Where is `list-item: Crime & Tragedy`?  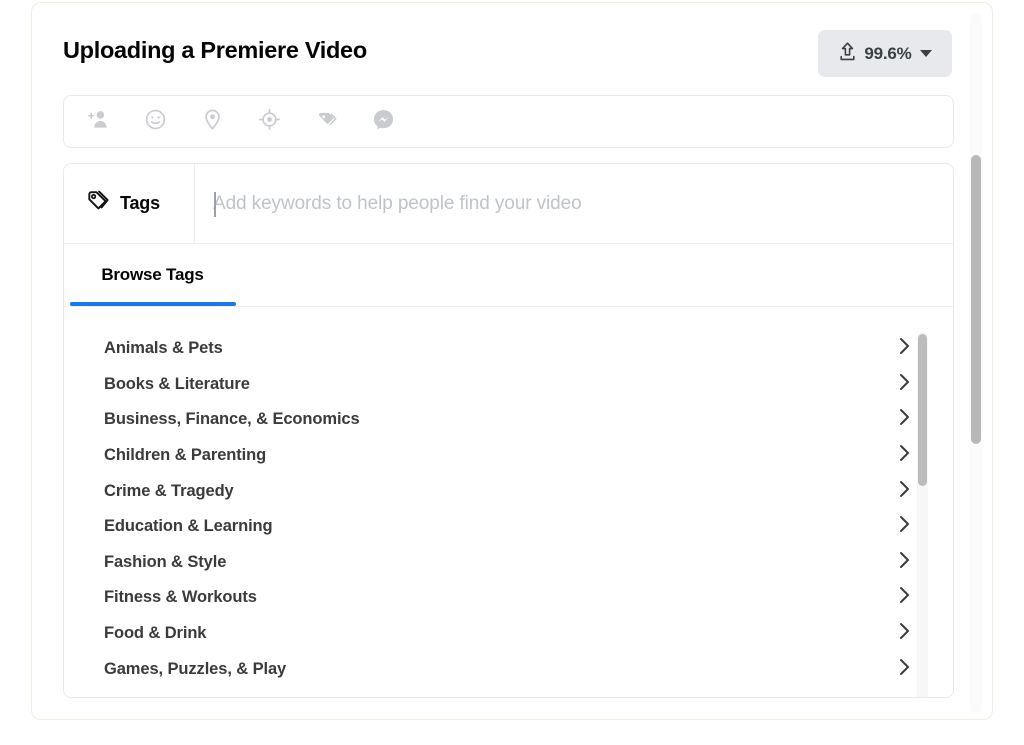 list-item: Crime & Tragedy is located at coordinates (508, 491).